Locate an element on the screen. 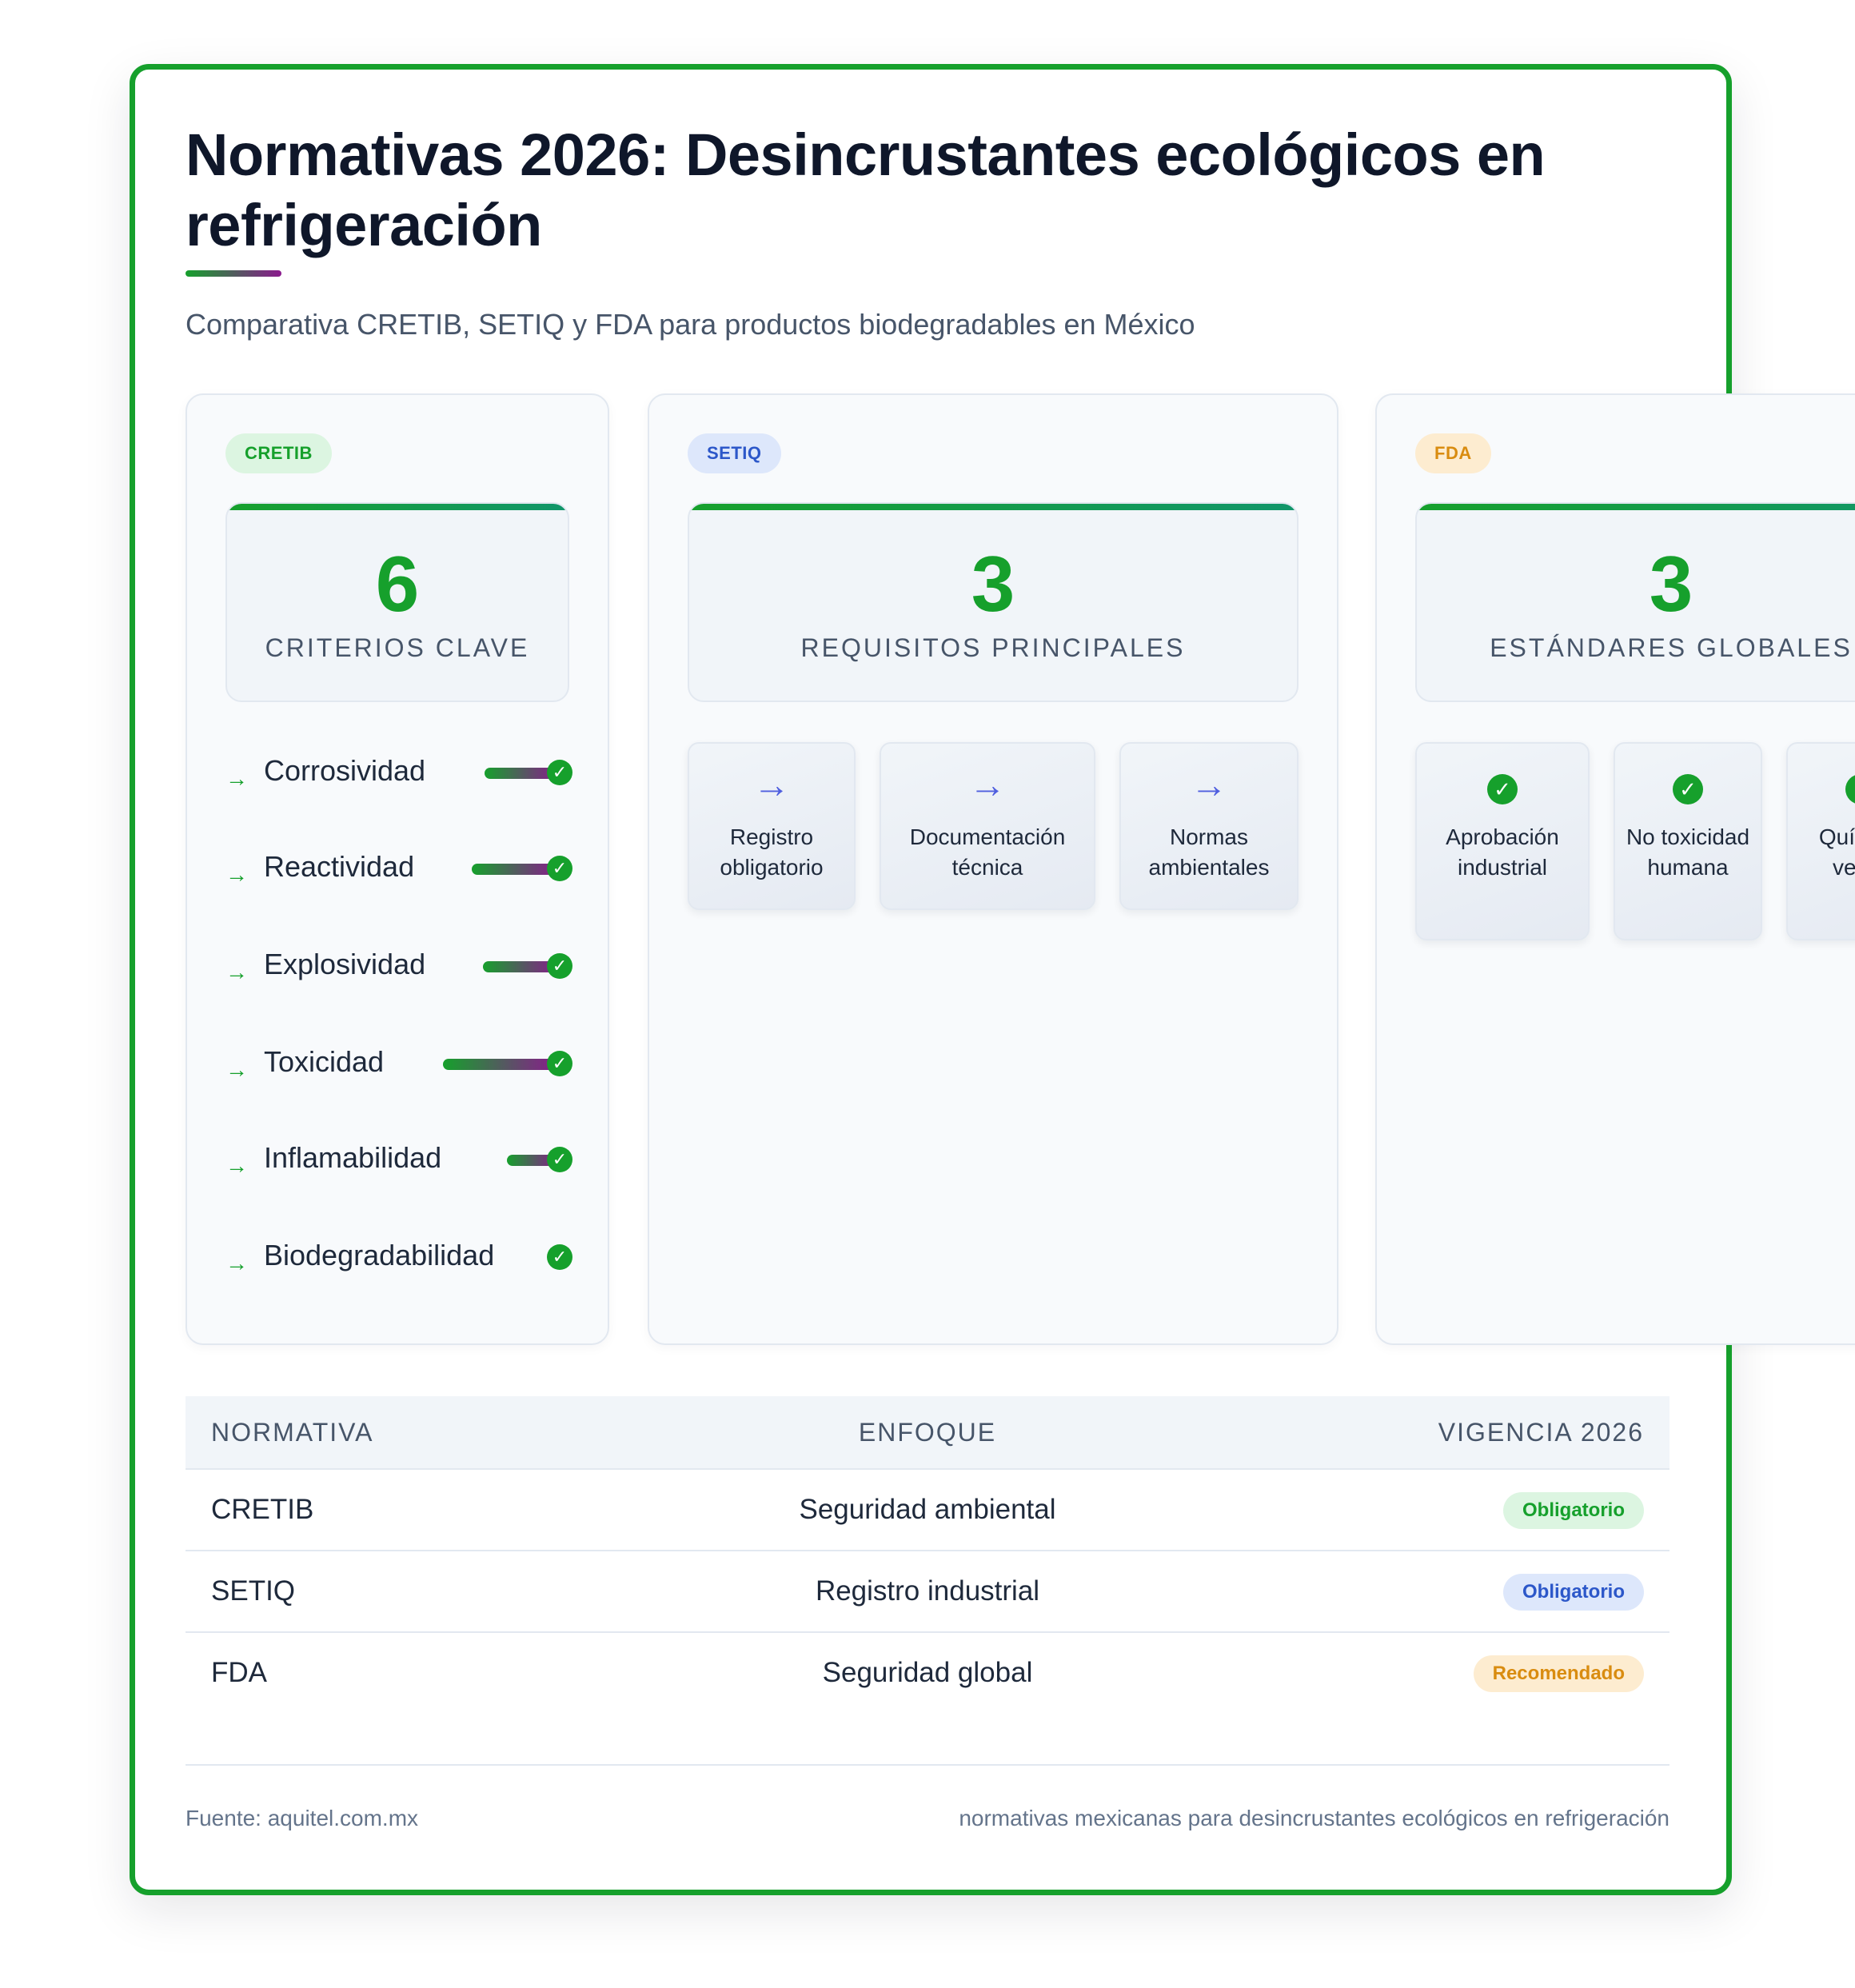 The image size is (1855, 1988). footer-divider is located at coordinates (928, 1765).